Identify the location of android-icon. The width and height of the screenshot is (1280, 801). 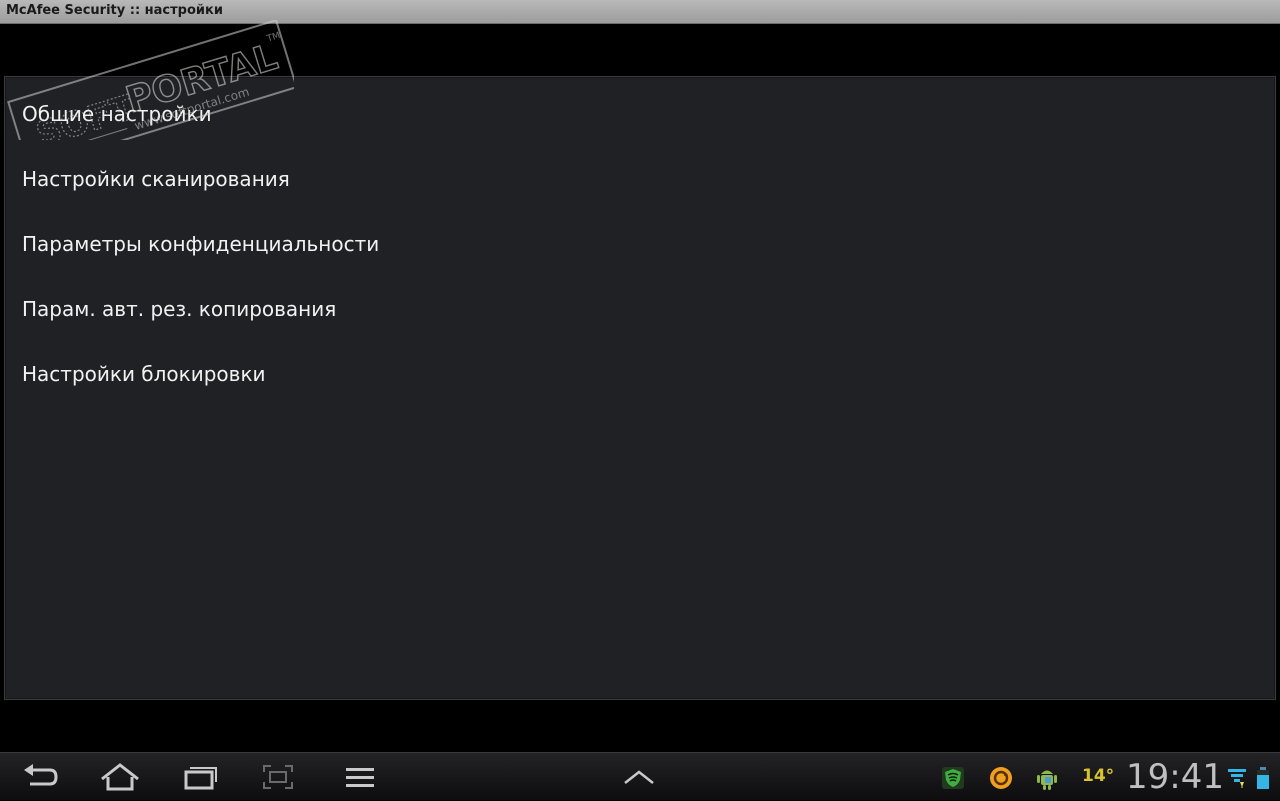
(1047, 778).